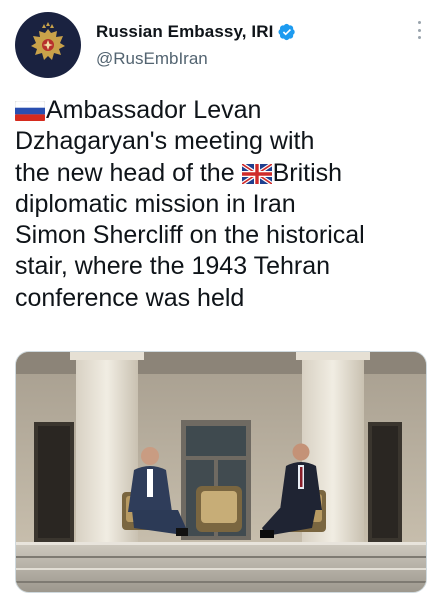 This screenshot has width=442, height=600. I want to click on tweet-text-line: Ambassador Levan, so click(222, 110).